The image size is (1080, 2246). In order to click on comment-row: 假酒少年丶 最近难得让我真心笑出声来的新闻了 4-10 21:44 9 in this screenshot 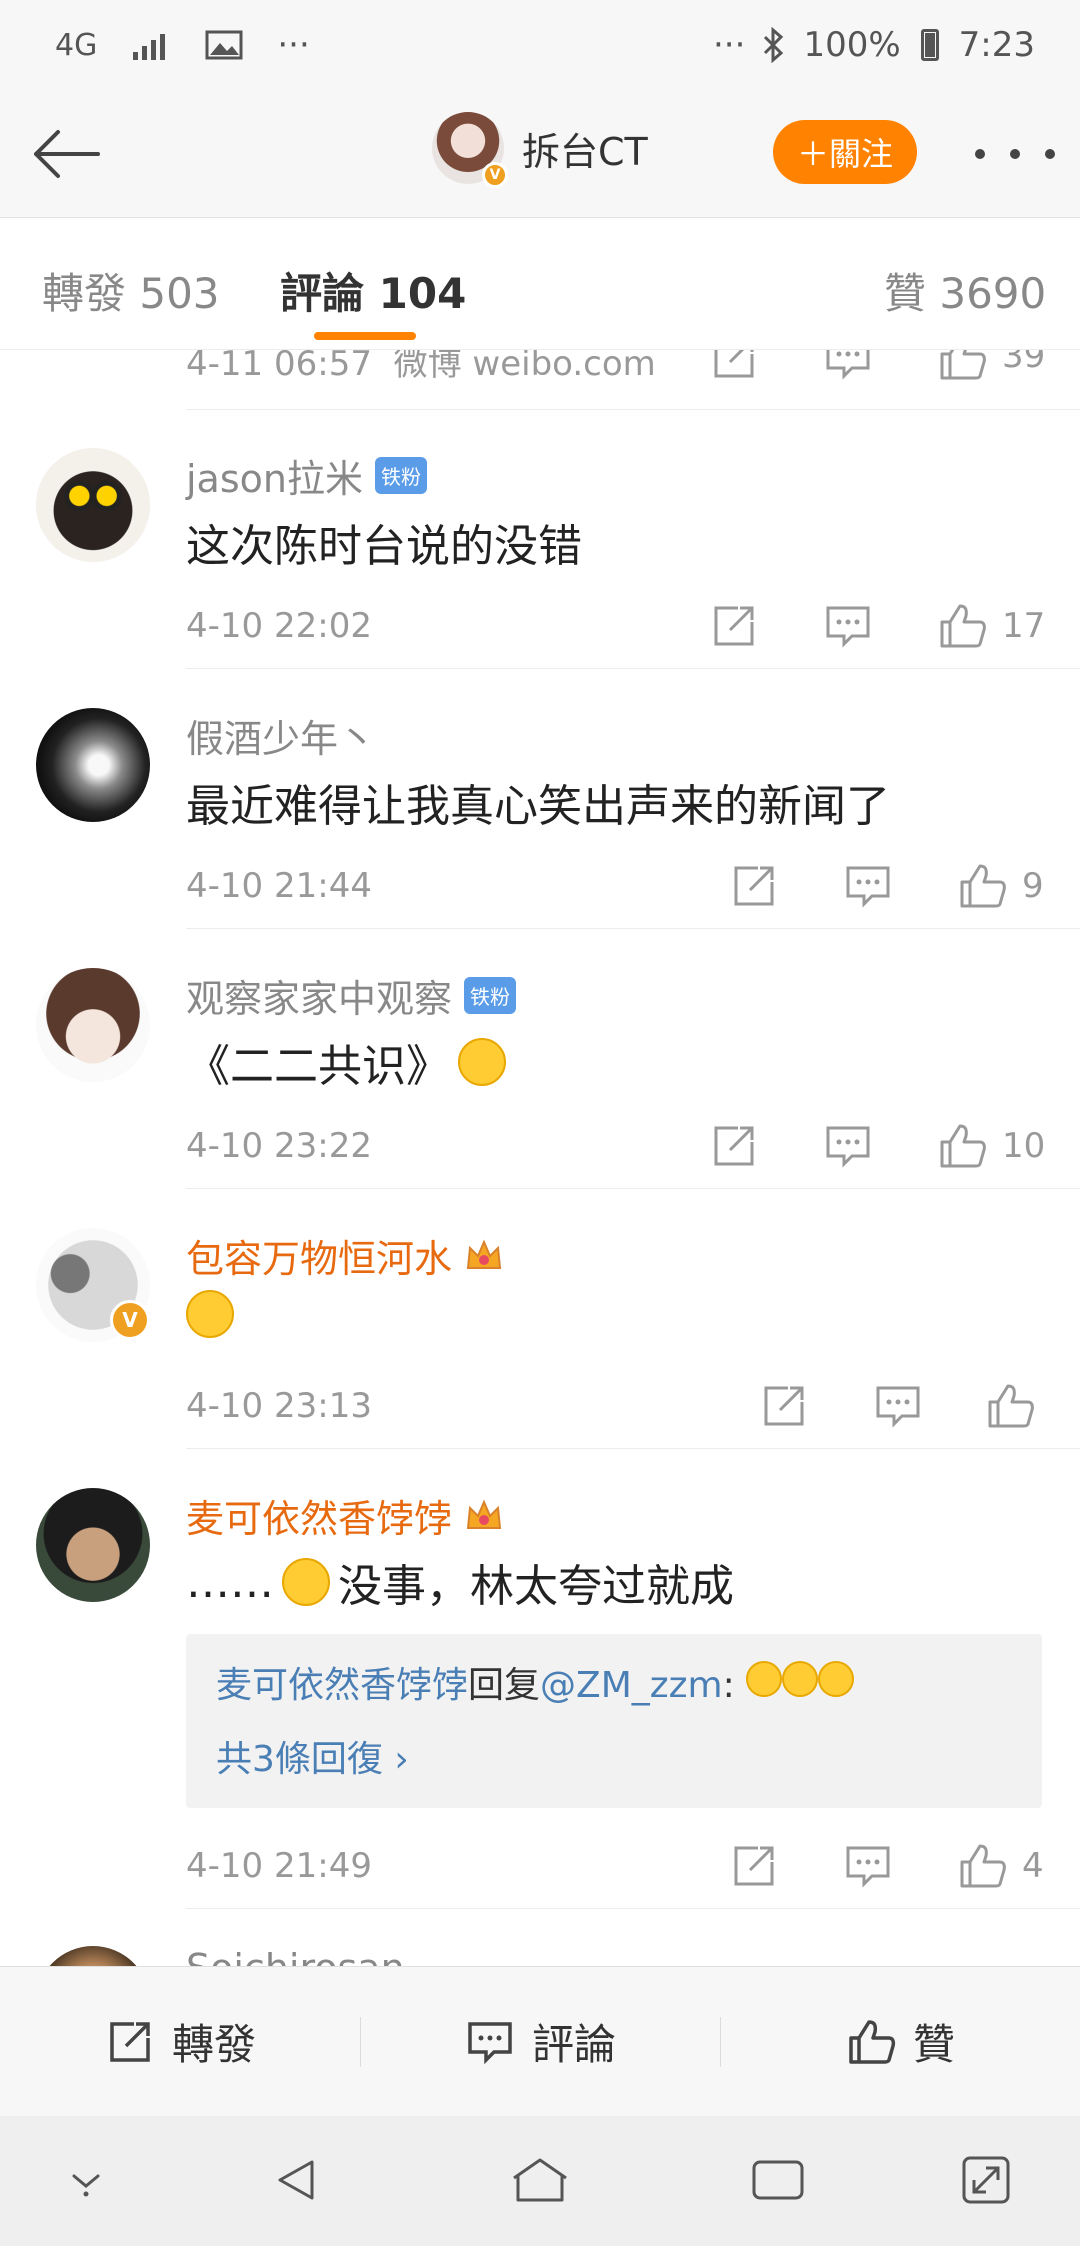, I will do `click(540, 800)`.